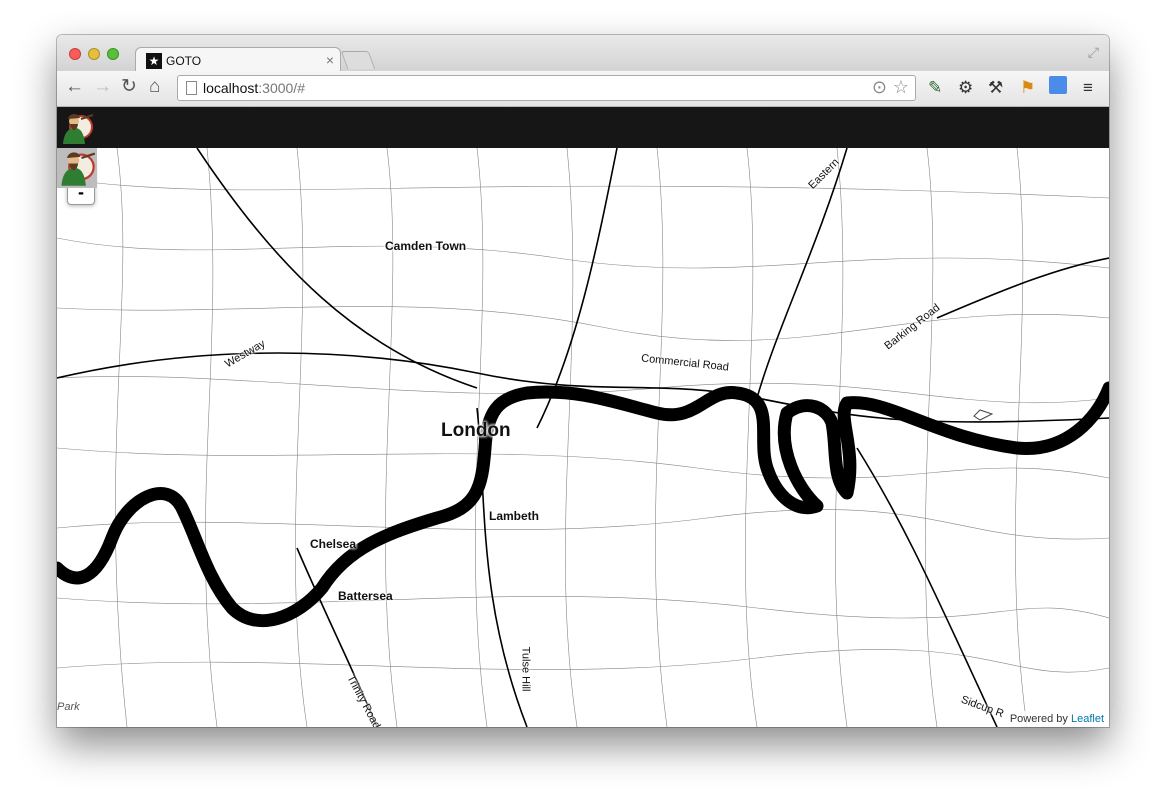  Describe the element at coordinates (184, 61) in the screenshot. I see `tab-title: GOTO` at that location.